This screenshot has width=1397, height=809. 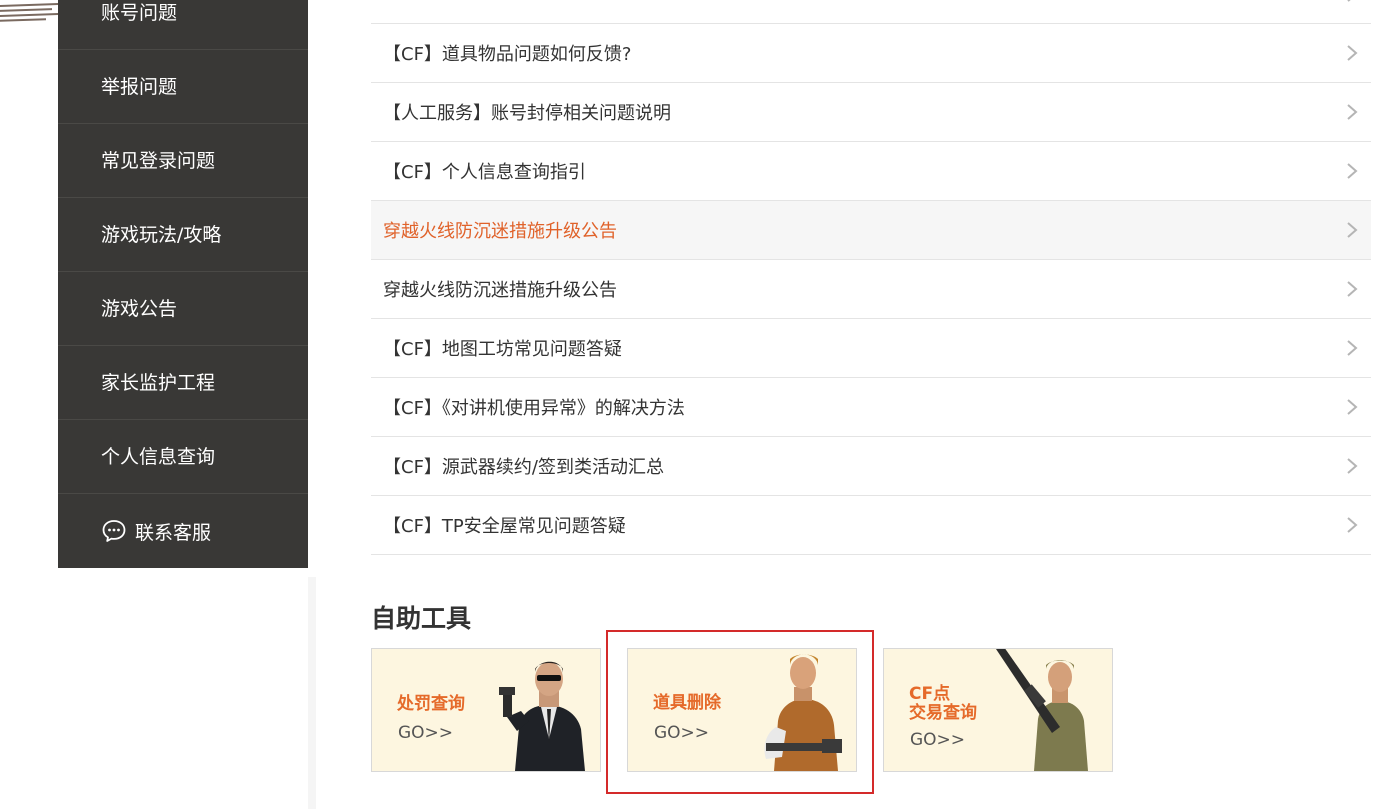 I want to click on sidebar-item-account: 账号问题, so click(x=183, y=25).